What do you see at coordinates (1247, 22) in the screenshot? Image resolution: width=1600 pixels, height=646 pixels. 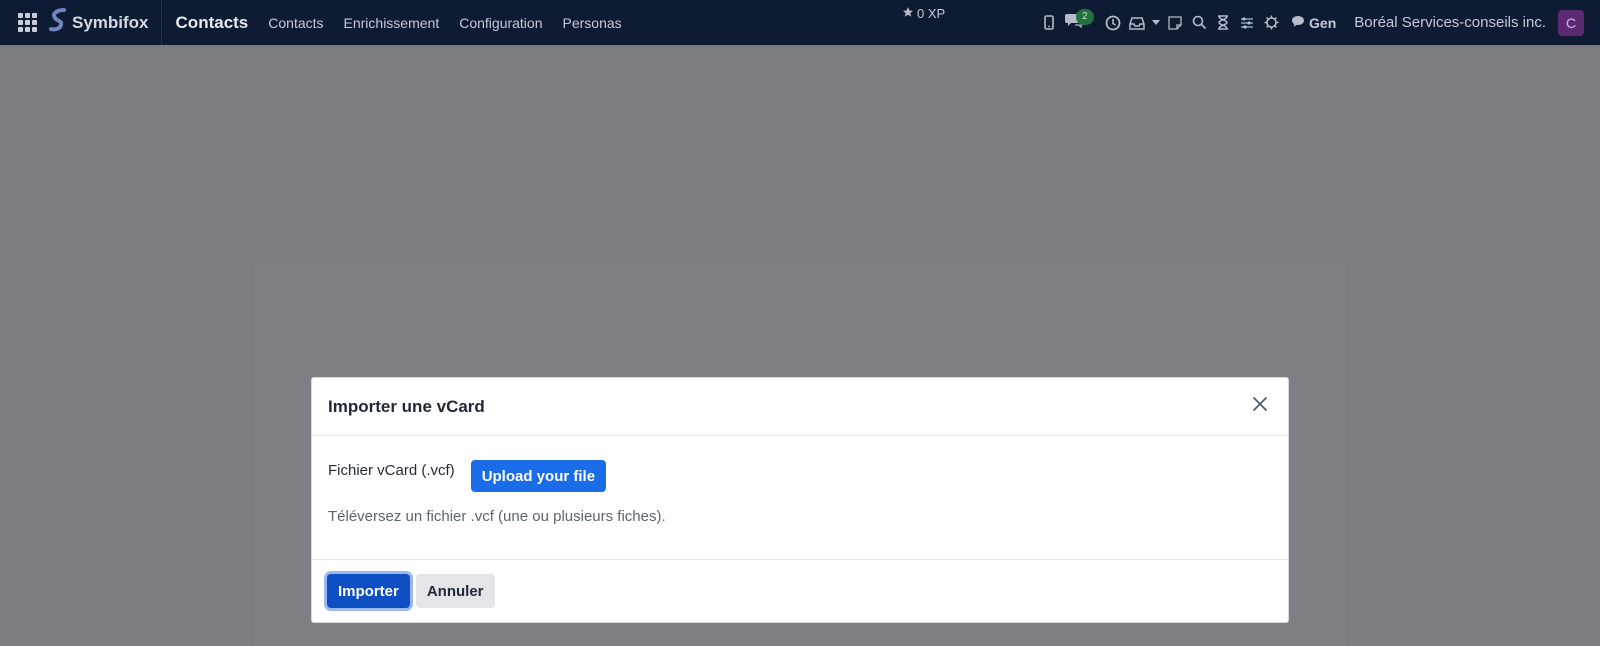 I see `sliders-icon` at bounding box center [1247, 22].